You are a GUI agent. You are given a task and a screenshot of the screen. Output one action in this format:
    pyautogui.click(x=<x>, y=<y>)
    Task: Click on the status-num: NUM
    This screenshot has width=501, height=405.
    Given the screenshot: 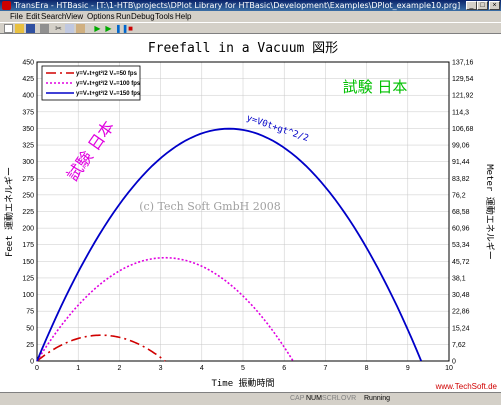 What is the action you would take?
    pyautogui.click(x=314, y=398)
    